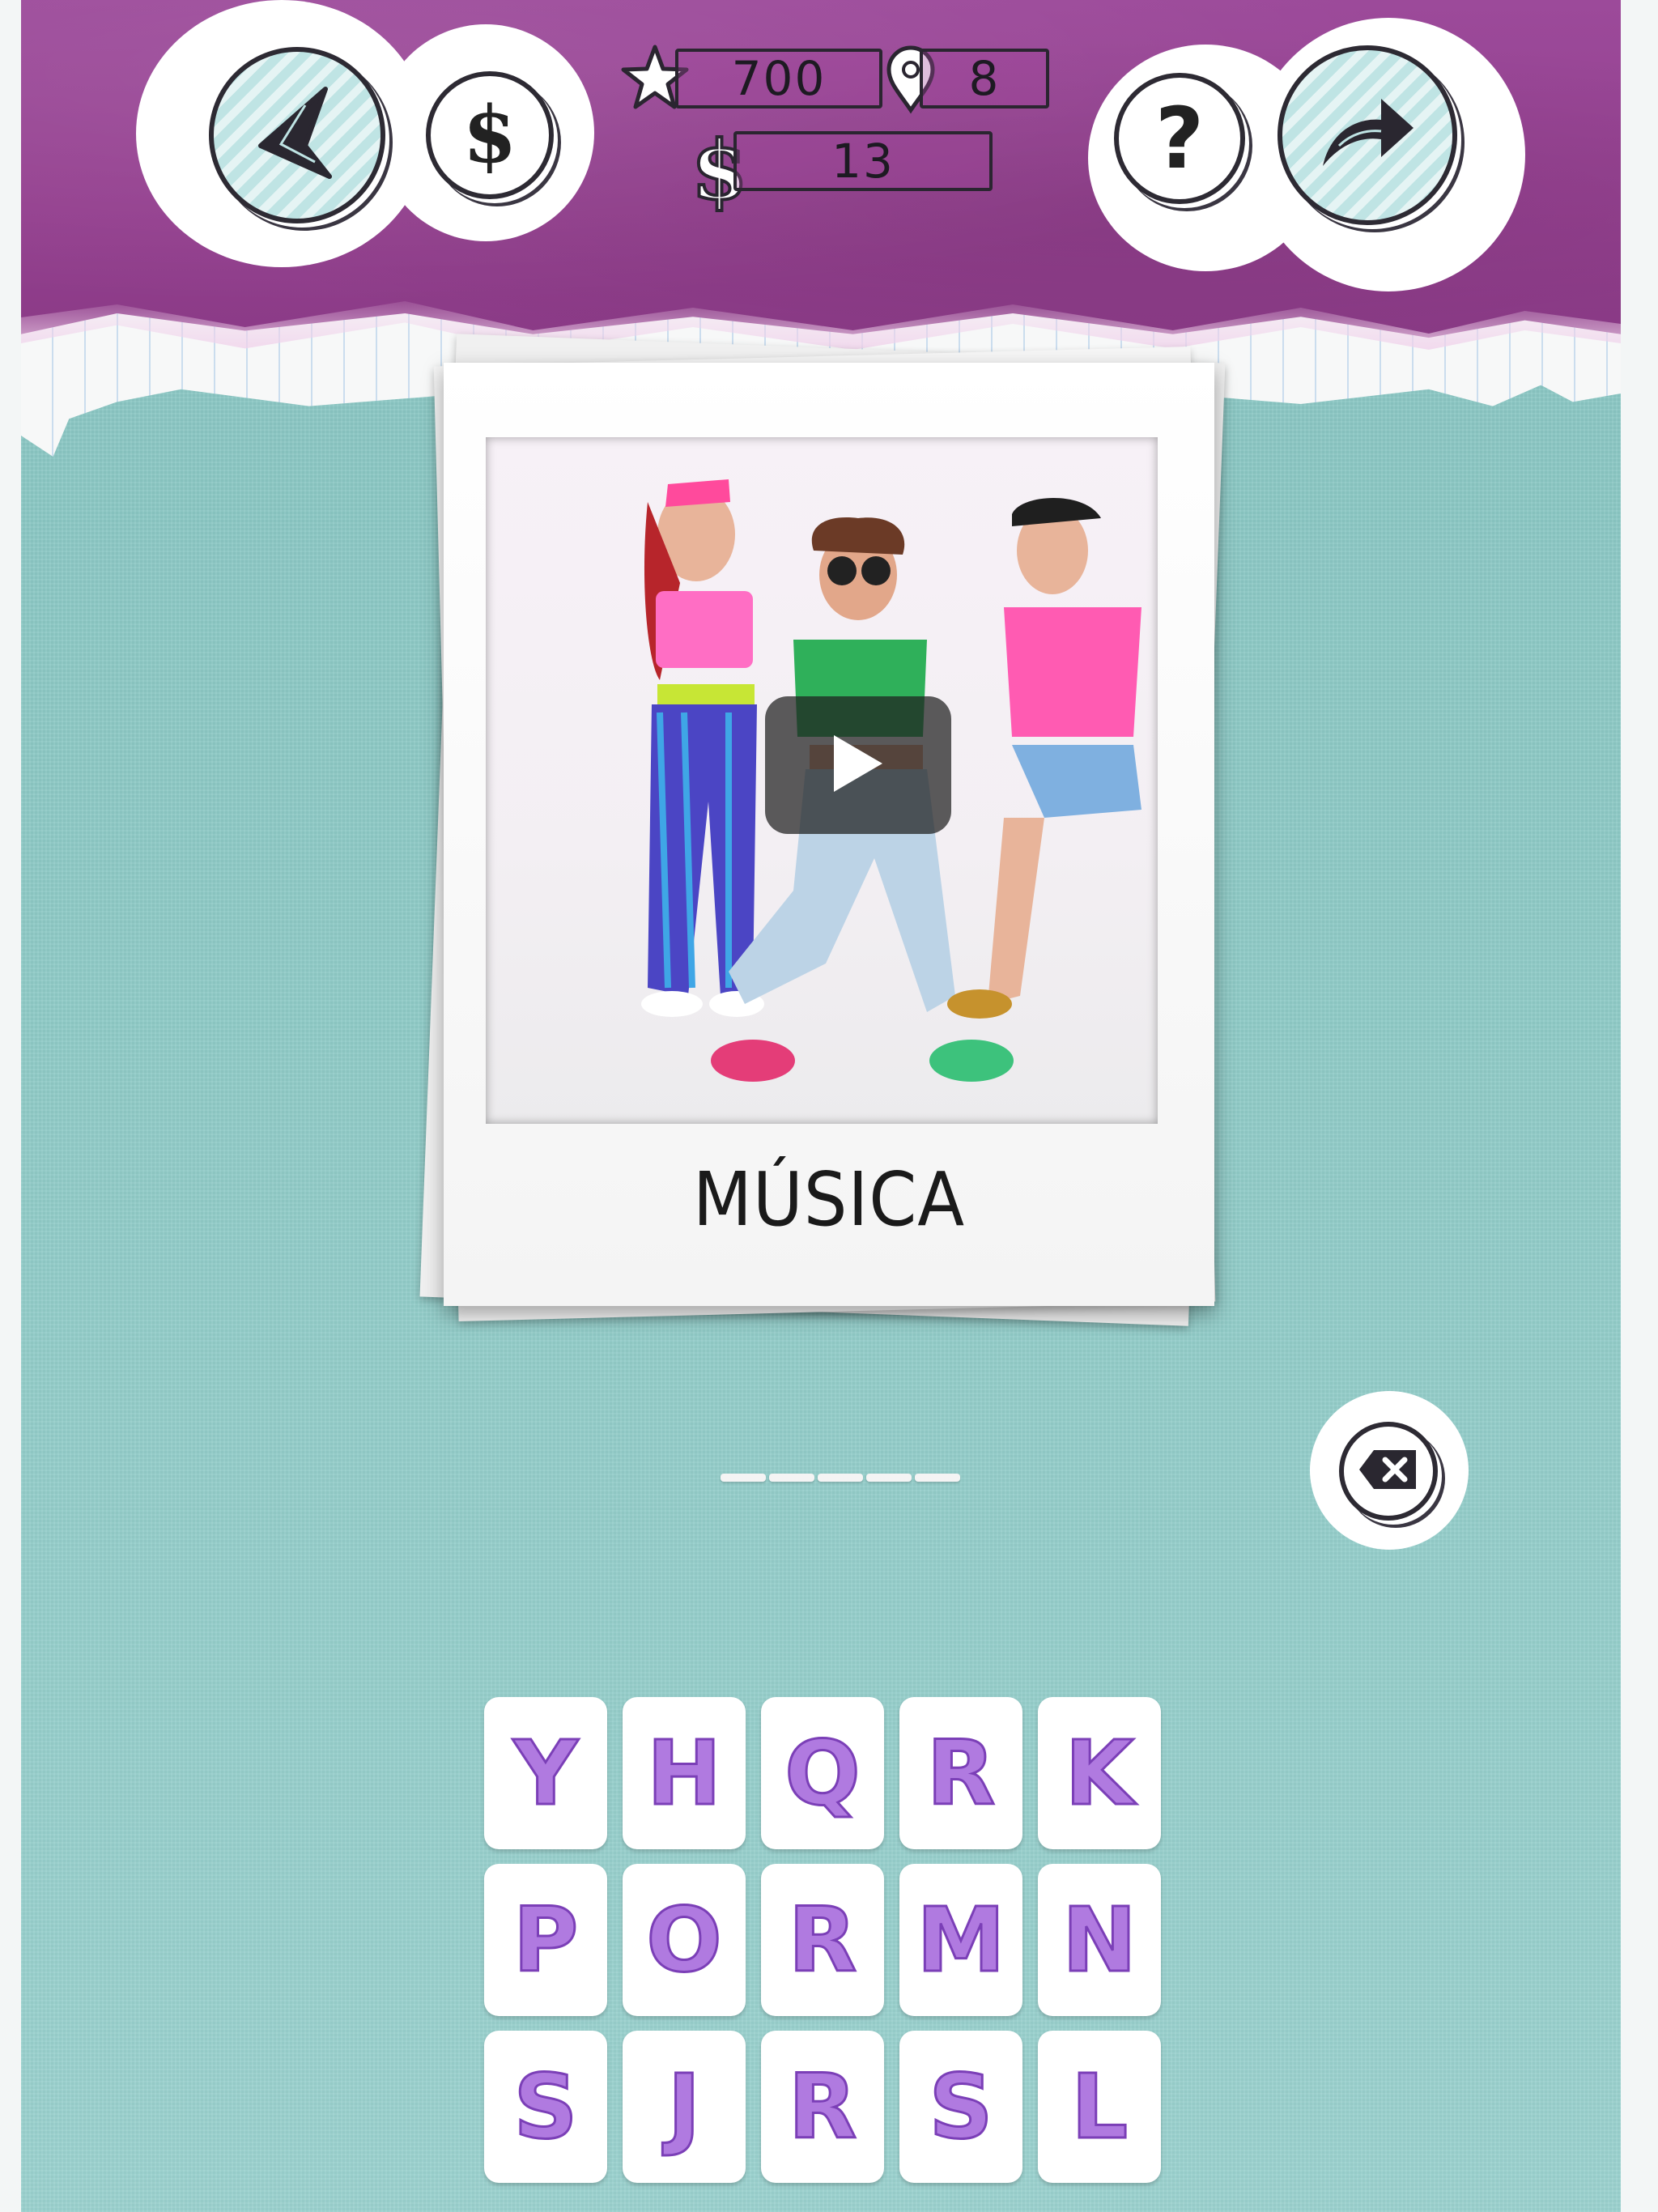 This screenshot has height=2212, width=1658. I want to click on help-button: ?, so click(1179, 138).